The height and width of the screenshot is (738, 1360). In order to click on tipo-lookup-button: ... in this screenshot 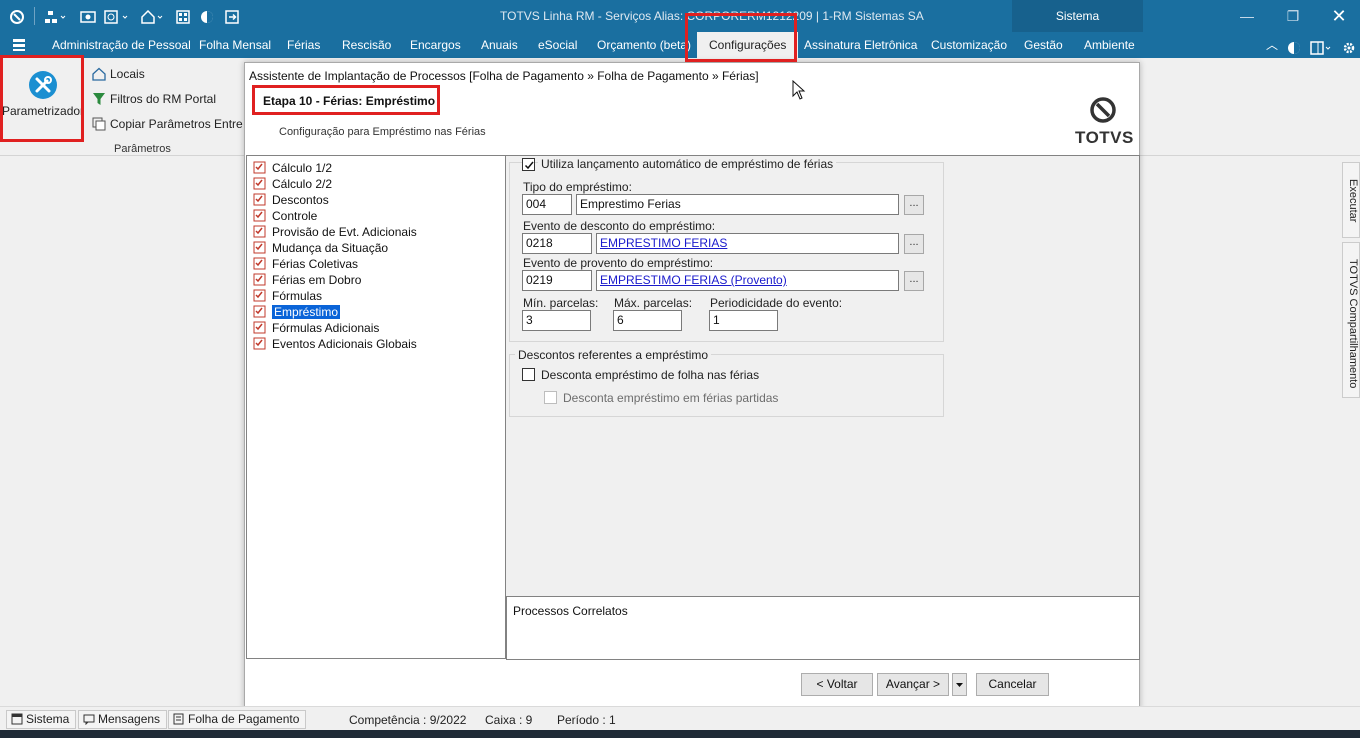, I will do `click(914, 205)`.